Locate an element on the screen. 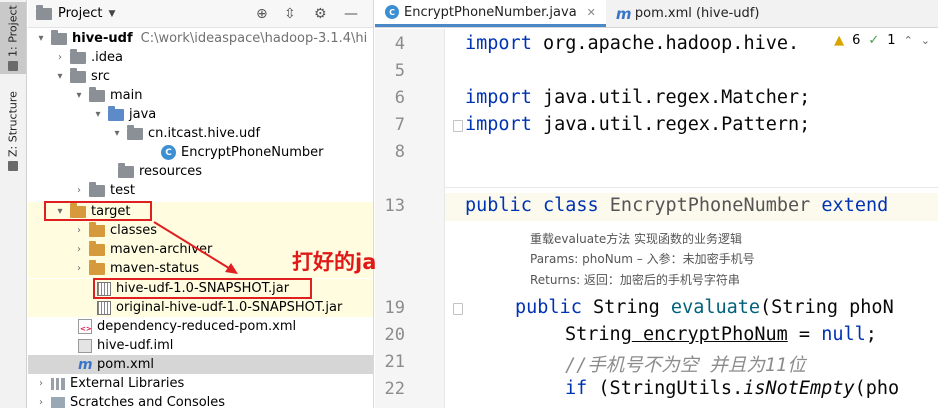 Image resolution: width=938 pixels, height=408 pixels. tree-item-label: maven-archiver is located at coordinates (161, 249).